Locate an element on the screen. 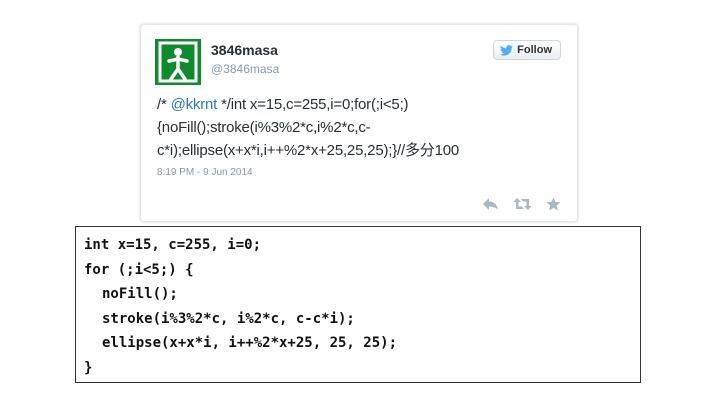  code-line: ellipse(x+x*i, i++%2*x+25, 25, 25); is located at coordinates (250, 343).